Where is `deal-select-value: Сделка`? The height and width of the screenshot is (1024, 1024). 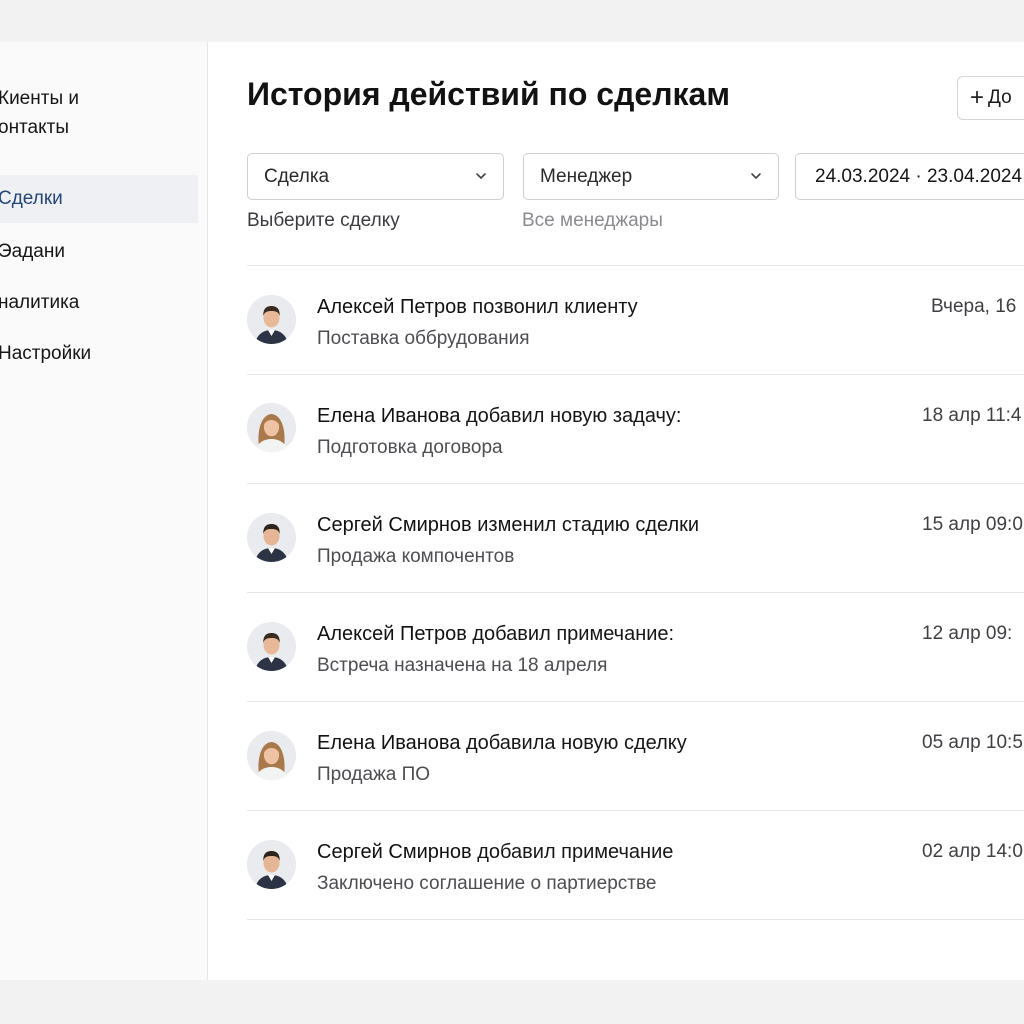
deal-select-value: Сделка is located at coordinates (297, 176).